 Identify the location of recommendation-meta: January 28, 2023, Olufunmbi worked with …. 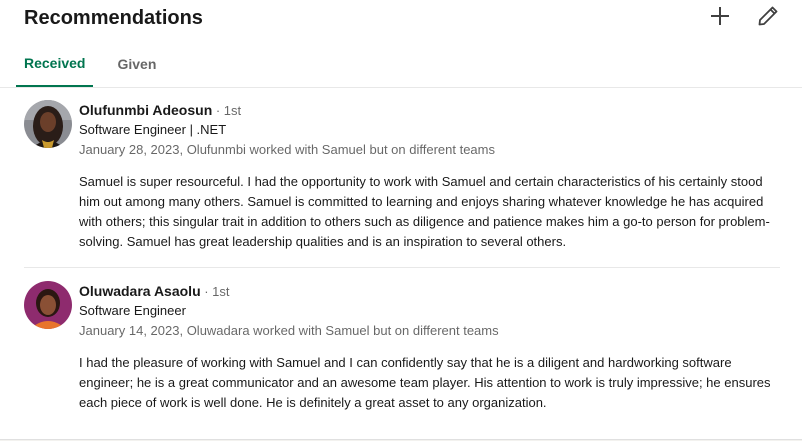
(287, 149).